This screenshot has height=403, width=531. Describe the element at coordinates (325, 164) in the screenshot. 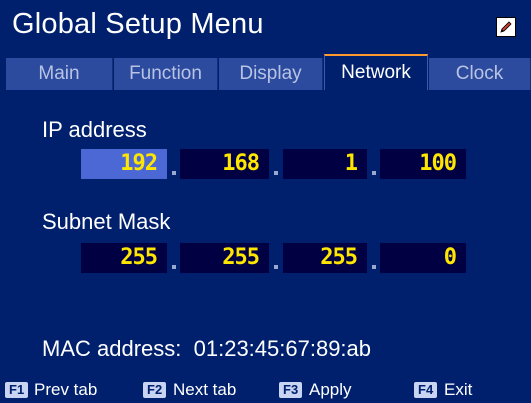

I see `ip-octet-3: 1` at that location.